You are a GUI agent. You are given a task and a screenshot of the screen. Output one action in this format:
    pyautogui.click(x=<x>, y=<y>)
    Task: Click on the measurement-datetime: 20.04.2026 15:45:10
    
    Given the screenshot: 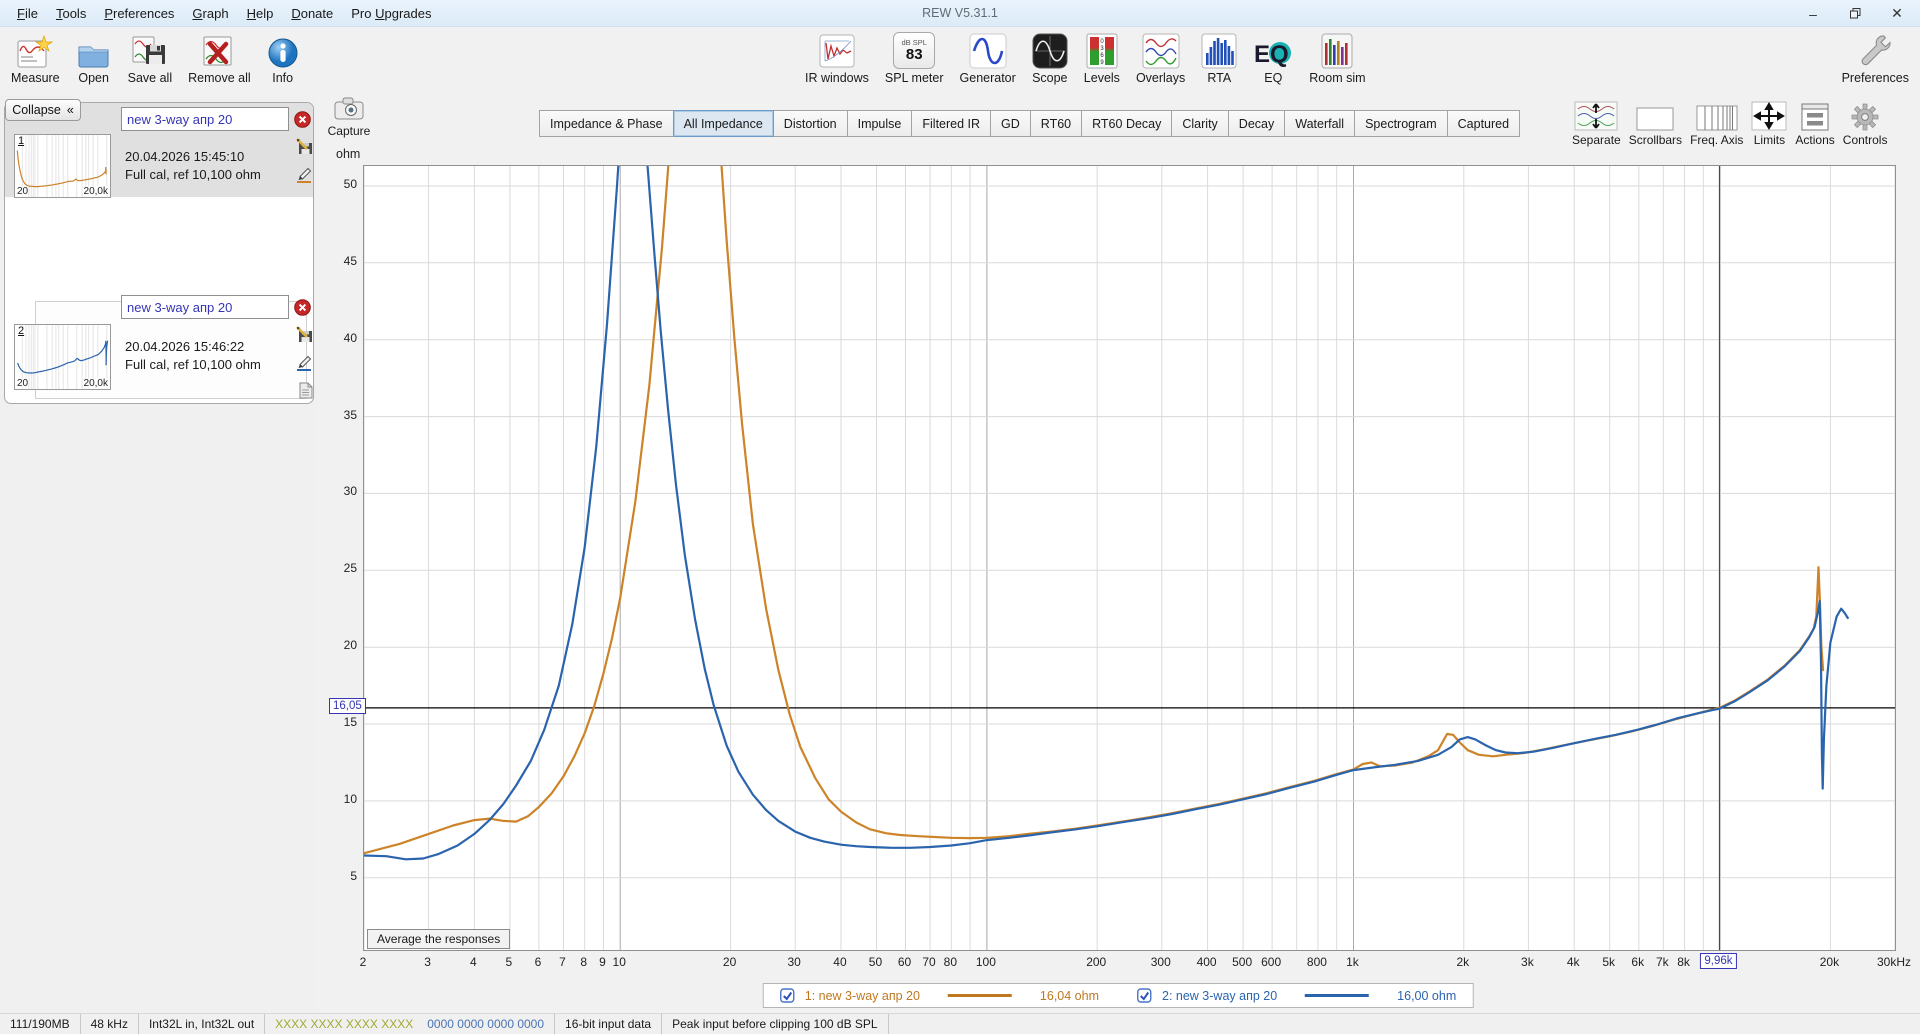 What is the action you would take?
    pyautogui.click(x=185, y=156)
    